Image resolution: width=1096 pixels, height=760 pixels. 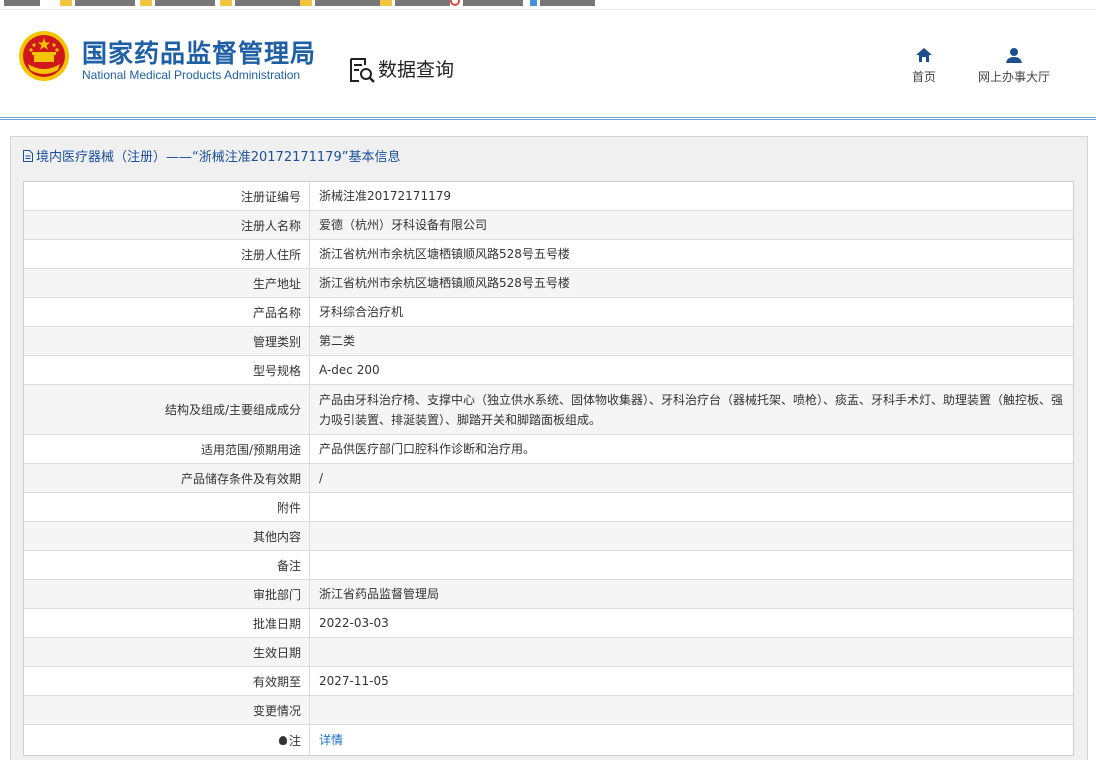 I want to click on row-label: 注, so click(x=294, y=740).